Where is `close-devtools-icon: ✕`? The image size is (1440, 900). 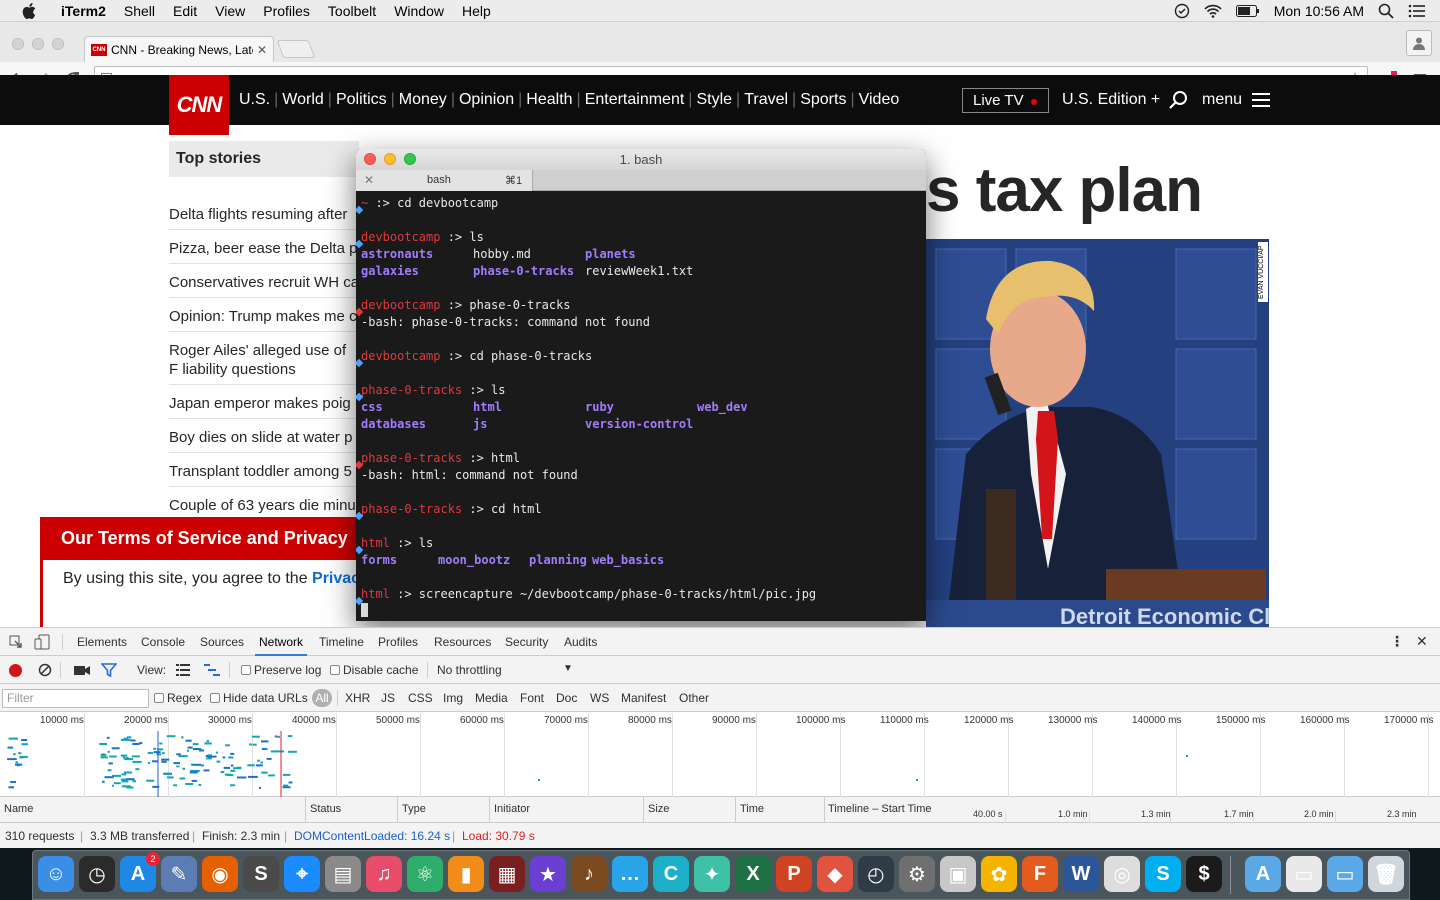
close-devtools-icon: ✕ is located at coordinates (1422, 641).